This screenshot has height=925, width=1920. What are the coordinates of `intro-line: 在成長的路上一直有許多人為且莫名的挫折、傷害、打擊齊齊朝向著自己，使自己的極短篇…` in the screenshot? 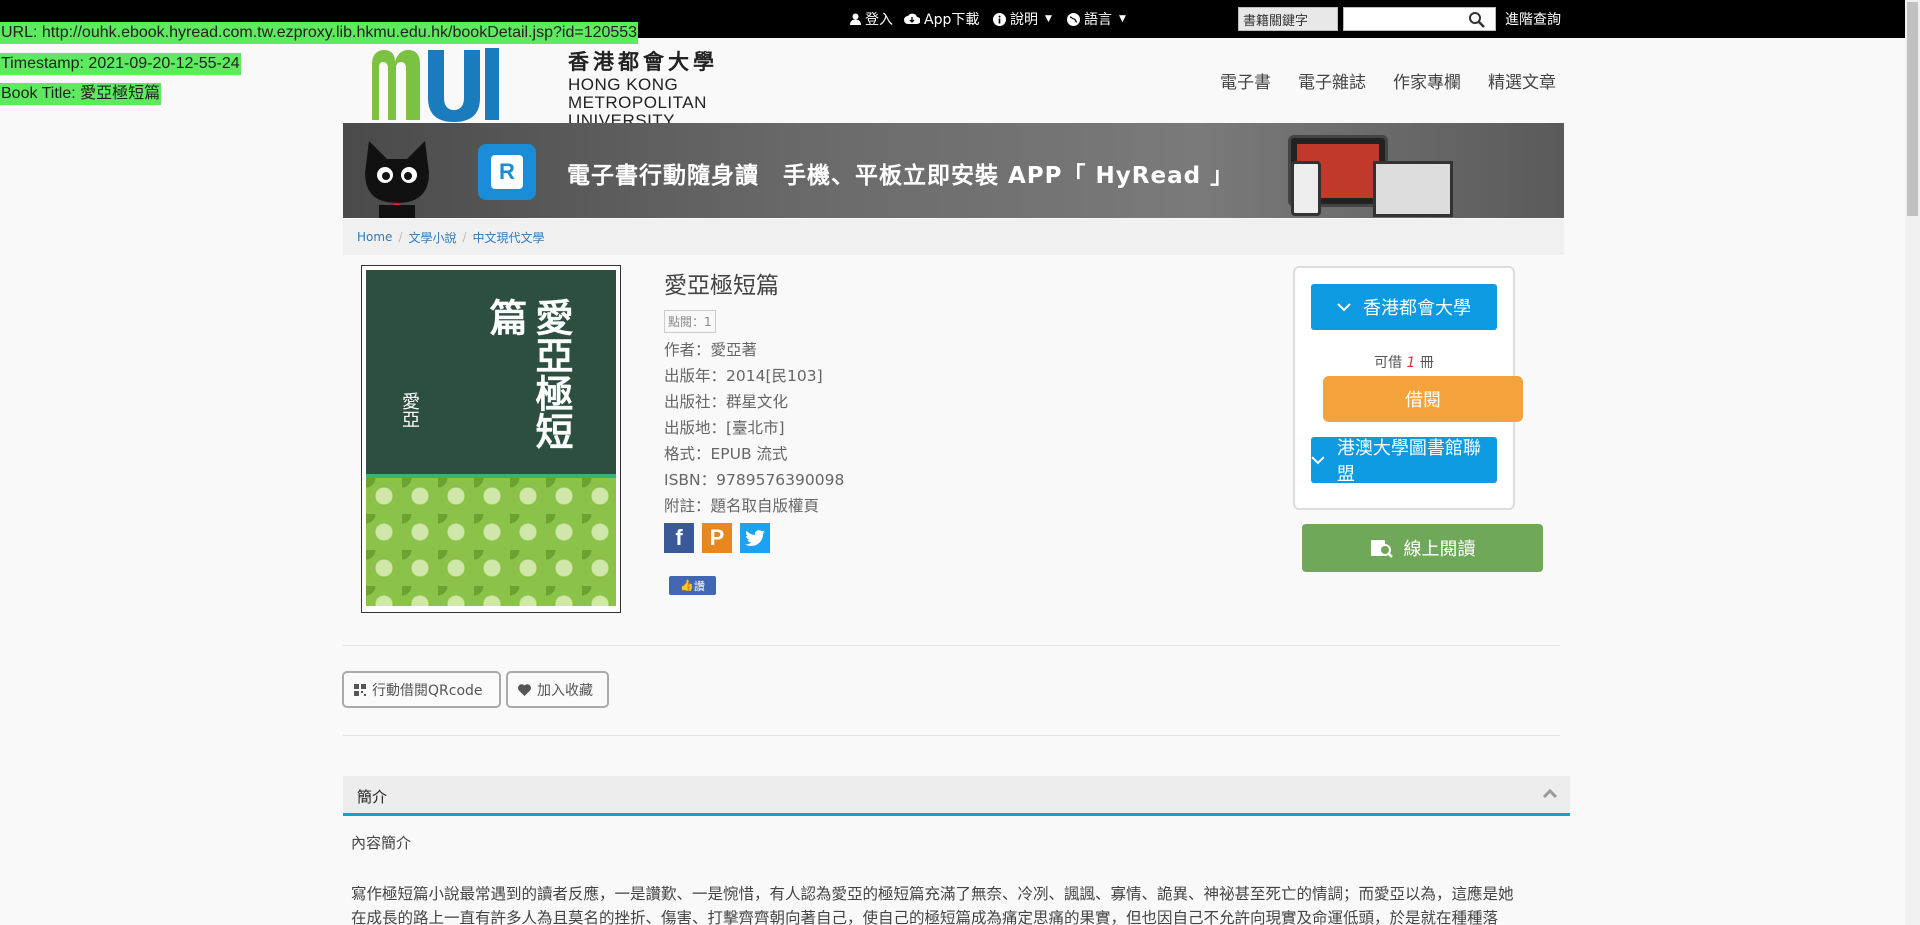 It's located at (925, 917).